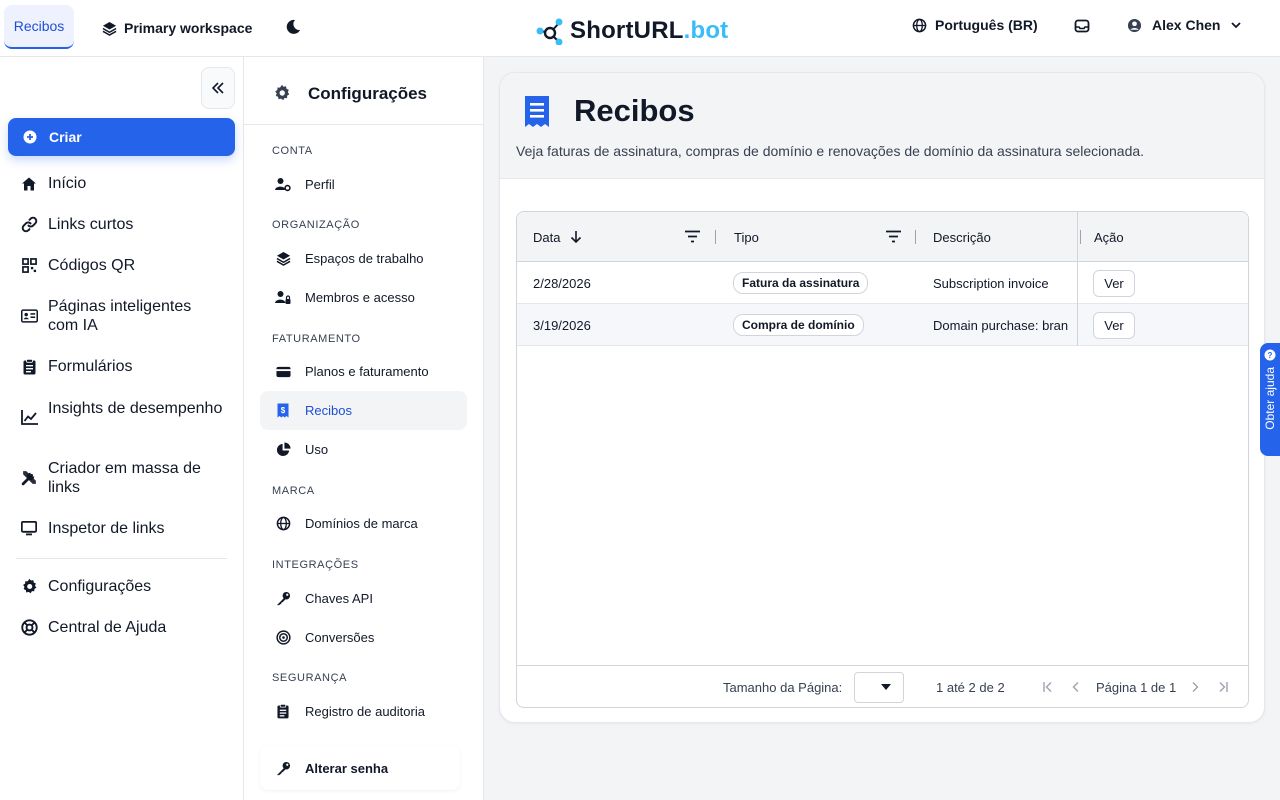 The width and height of the screenshot is (1280, 800). Describe the element at coordinates (328, 410) in the screenshot. I see `settings-item-label: Recibos` at that location.